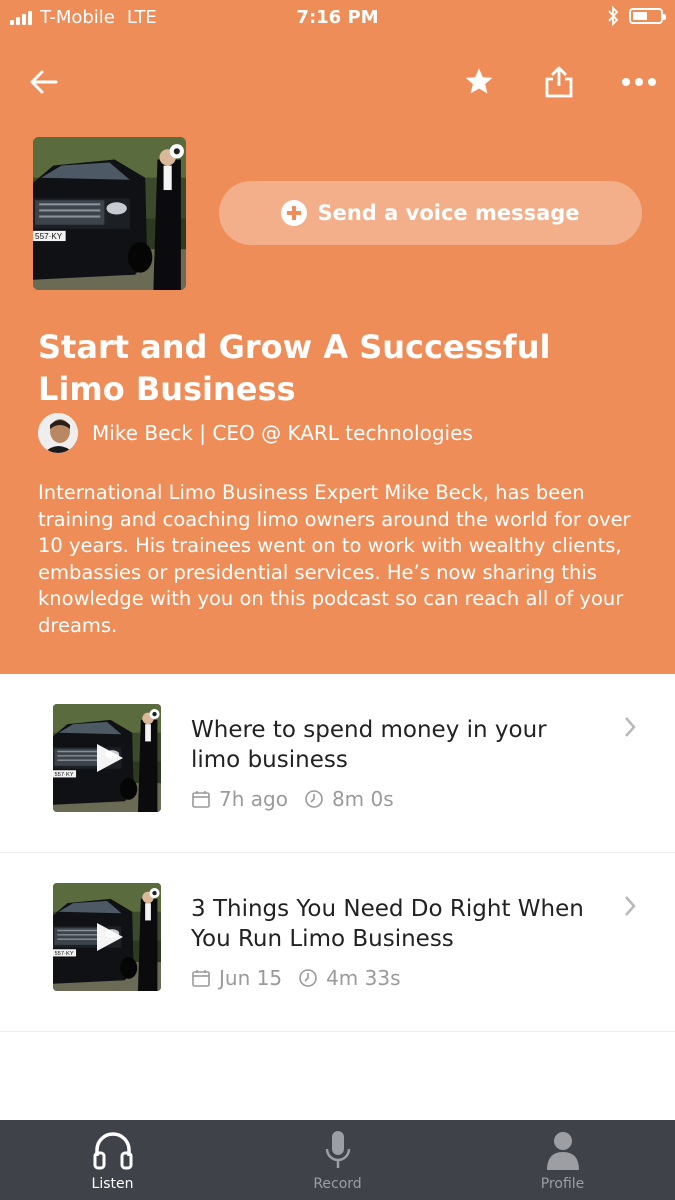 This screenshot has height=1200, width=675. What do you see at coordinates (282, 433) in the screenshot?
I see `author-name: Mike Beck | CEO @ KARL technologies` at bounding box center [282, 433].